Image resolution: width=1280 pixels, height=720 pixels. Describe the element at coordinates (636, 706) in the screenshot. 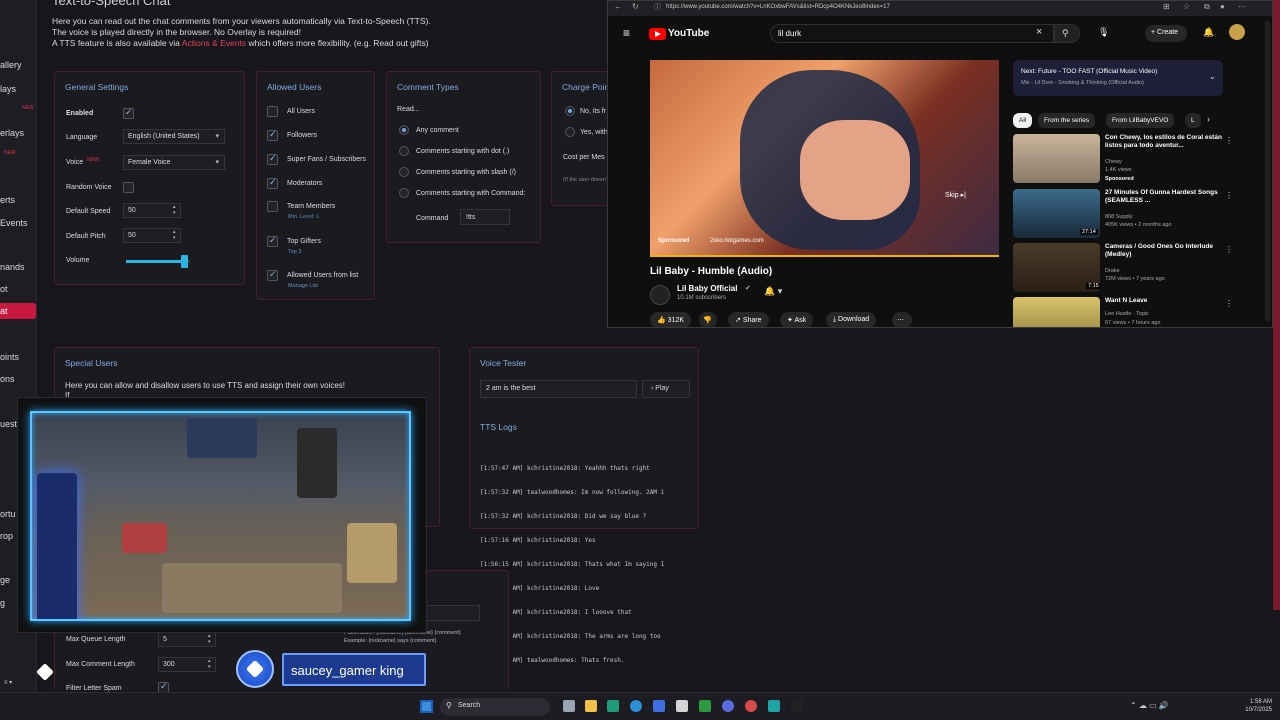

I see `edge-icon` at that location.